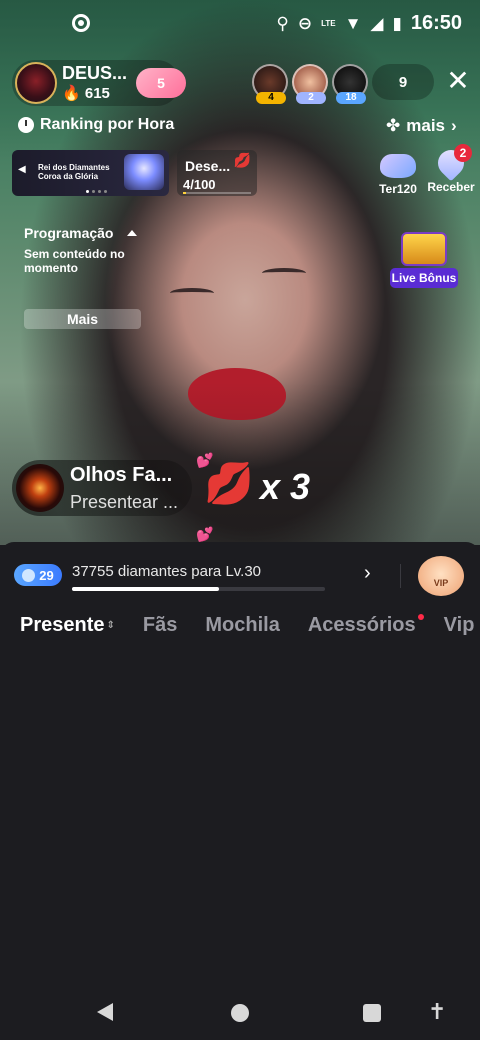 The width and height of the screenshot is (480, 1040). I want to click on ranking-button: Ranking por Hora, so click(96, 125).